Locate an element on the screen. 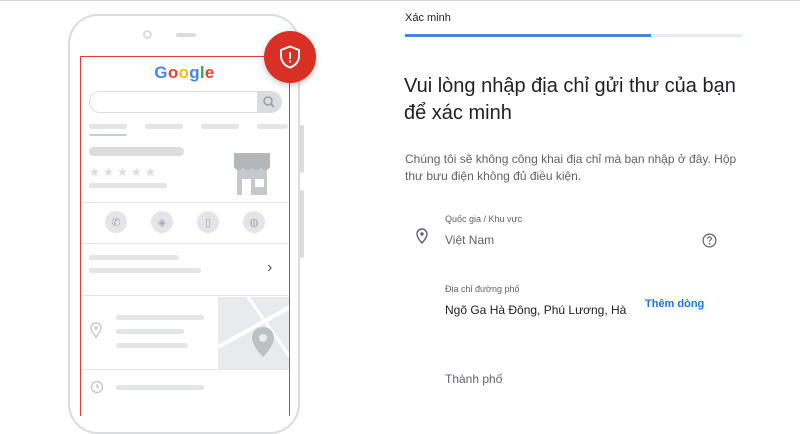 This screenshot has width=800, height=434. bookmark-icon: ▯ is located at coordinates (208, 222).